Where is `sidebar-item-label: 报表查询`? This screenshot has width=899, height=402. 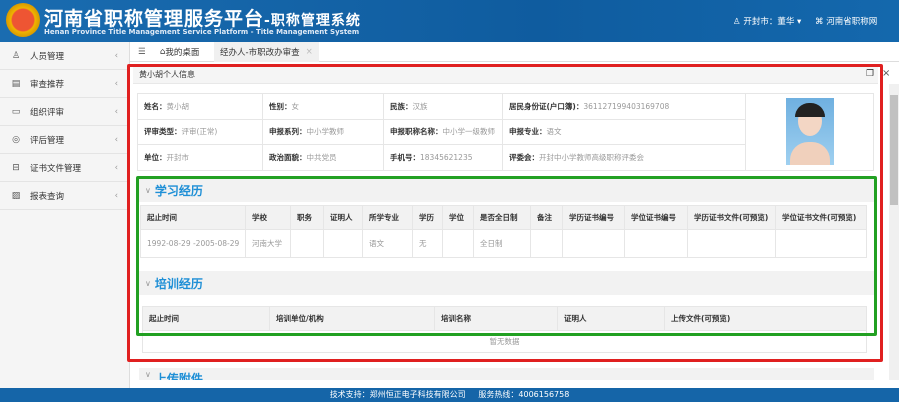 sidebar-item-label: 报表查询 is located at coordinates (47, 196).